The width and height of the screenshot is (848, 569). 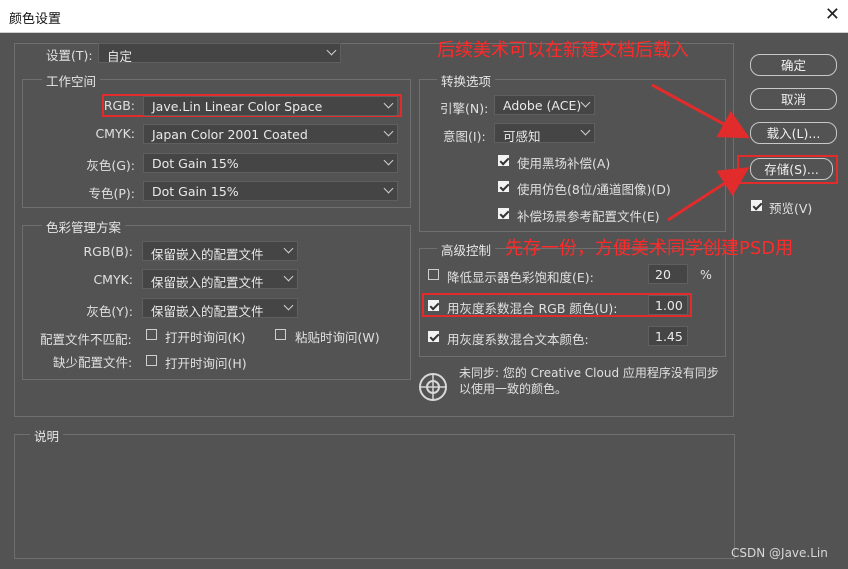 I want to click on annotation-load-note: 后续美术可以在新建文档后载入, so click(x=563, y=50).